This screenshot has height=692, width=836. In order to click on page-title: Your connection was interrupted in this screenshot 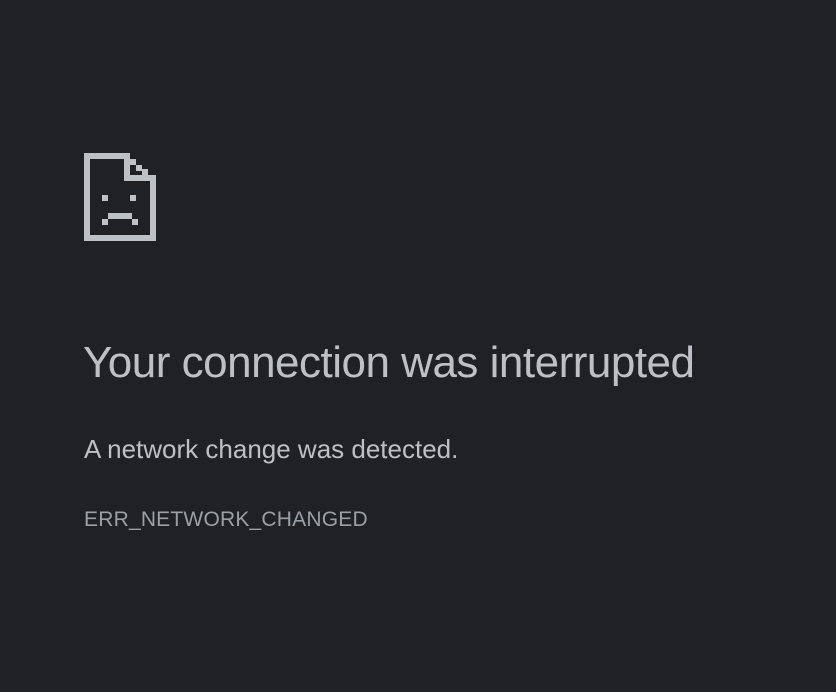, I will do `click(389, 362)`.